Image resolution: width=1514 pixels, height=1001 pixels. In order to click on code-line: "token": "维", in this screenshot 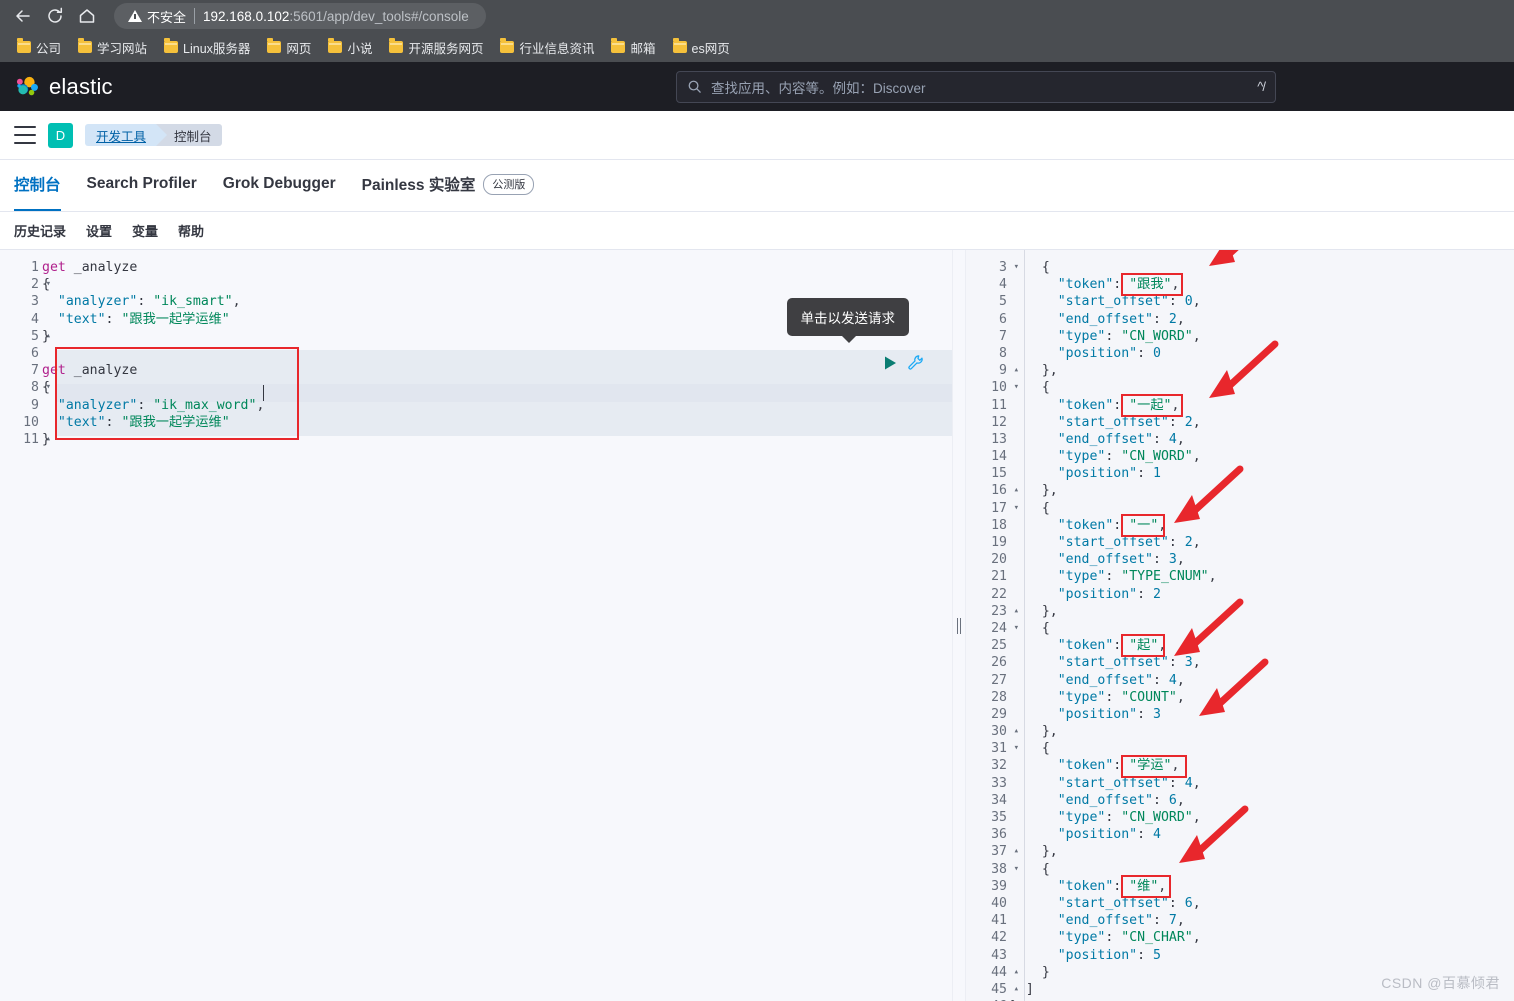, I will do `click(1112, 886)`.